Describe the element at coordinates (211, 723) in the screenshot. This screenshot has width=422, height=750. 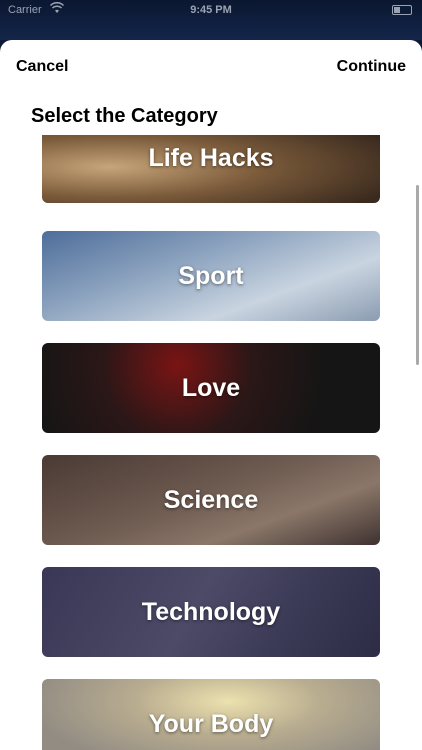
I see `category-label: Your Body` at that location.